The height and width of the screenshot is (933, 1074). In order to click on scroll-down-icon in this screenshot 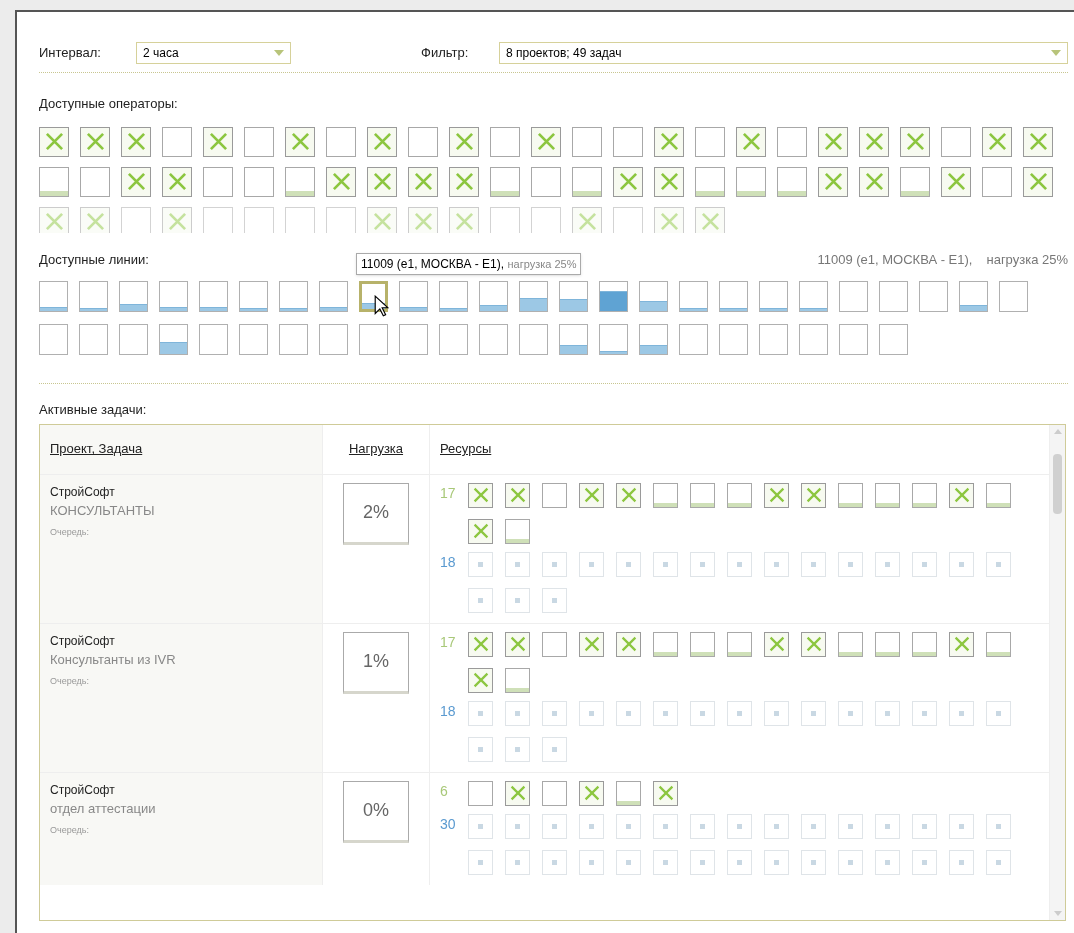, I will do `click(1057, 913)`.